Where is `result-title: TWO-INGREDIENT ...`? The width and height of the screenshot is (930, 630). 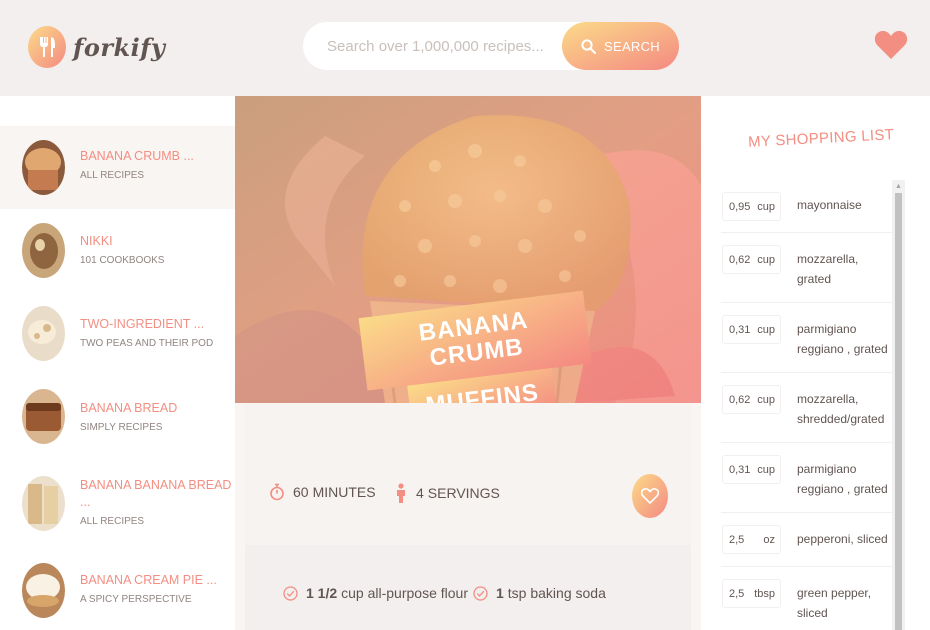
result-title: TWO-INGREDIENT ... is located at coordinates (142, 324).